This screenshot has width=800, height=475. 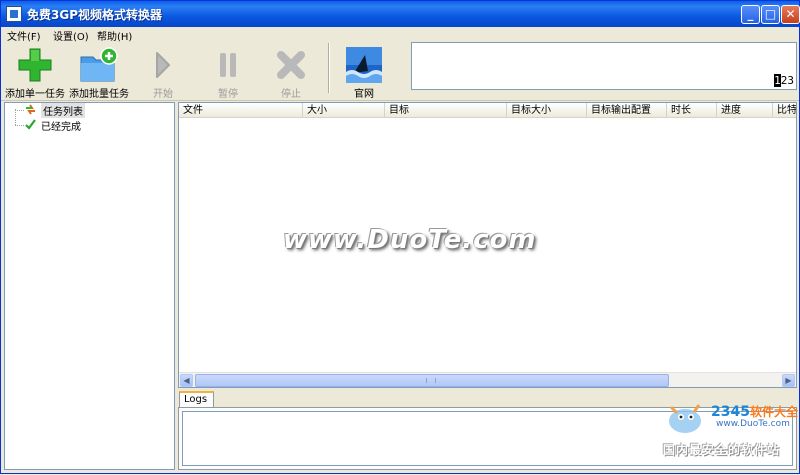 What do you see at coordinates (241, 110) in the screenshot?
I see `column-file: 文件` at bounding box center [241, 110].